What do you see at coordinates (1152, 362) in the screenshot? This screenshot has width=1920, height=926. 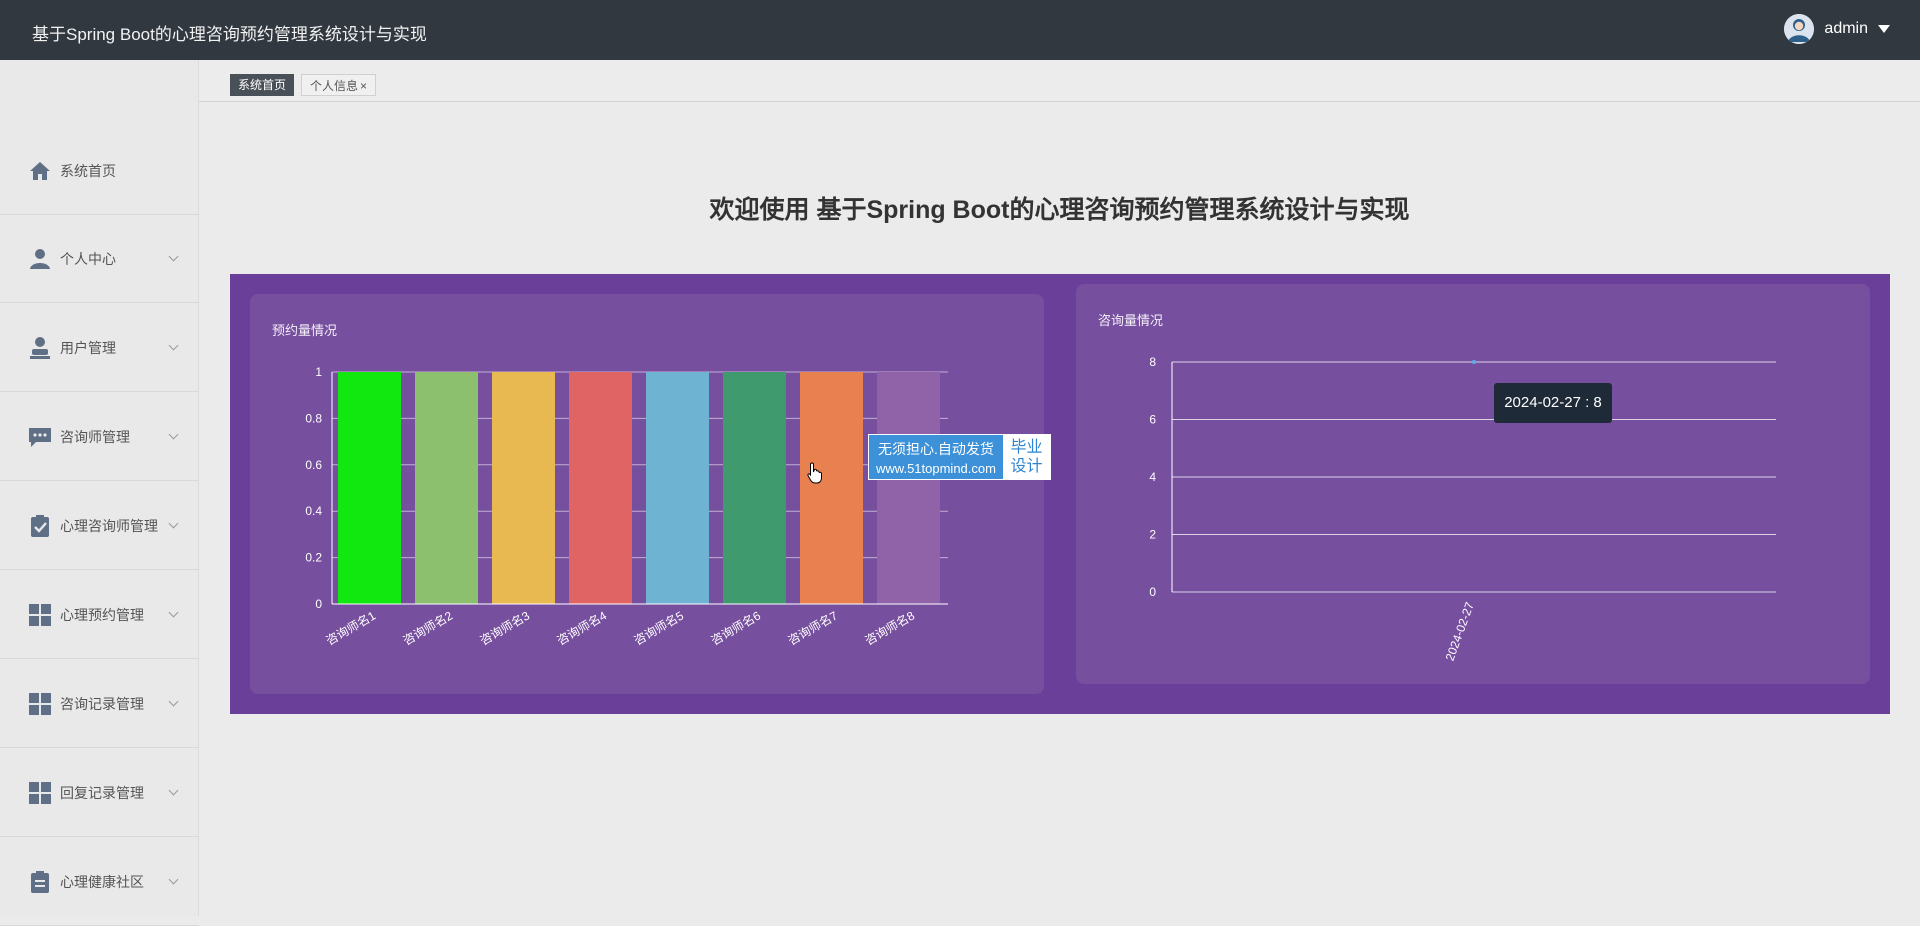 I see `y-tick-label: 8` at bounding box center [1152, 362].